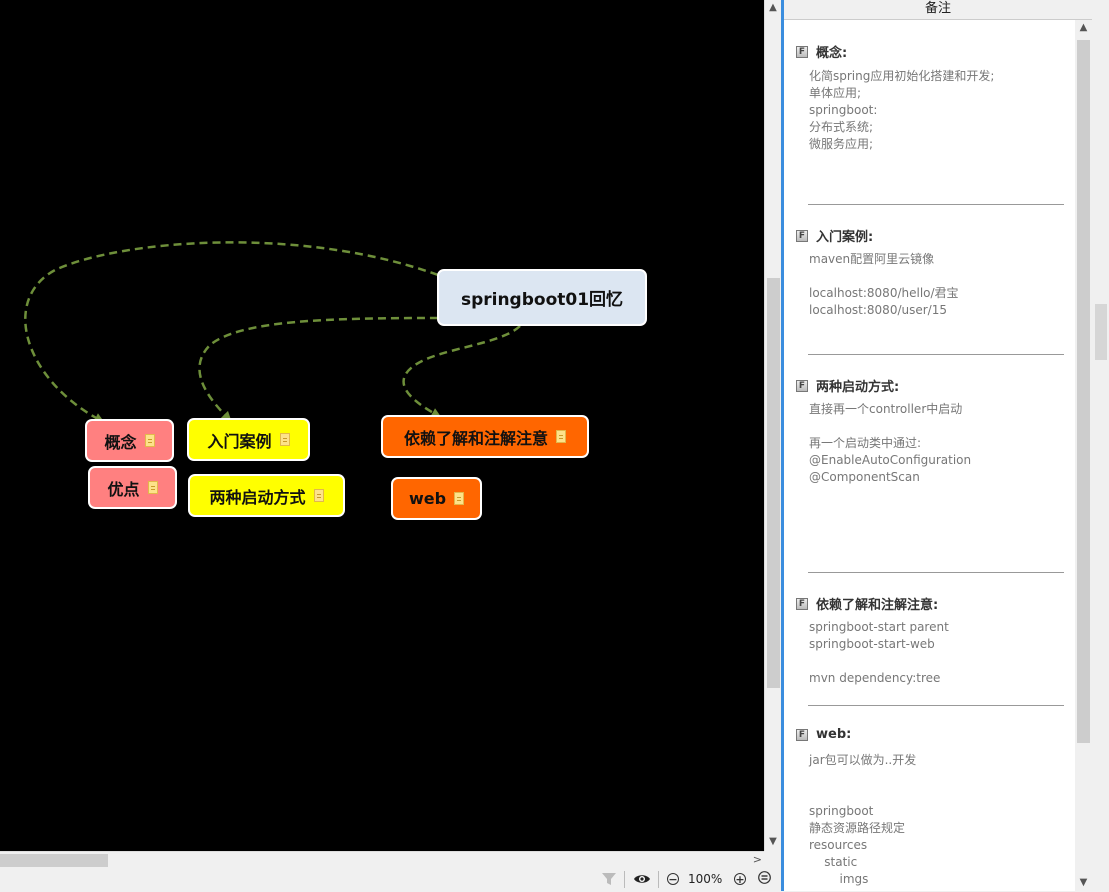 The width and height of the screenshot is (1109, 892). Describe the element at coordinates (833, 862) in the screenshot. I see `note-line: static` at that location.